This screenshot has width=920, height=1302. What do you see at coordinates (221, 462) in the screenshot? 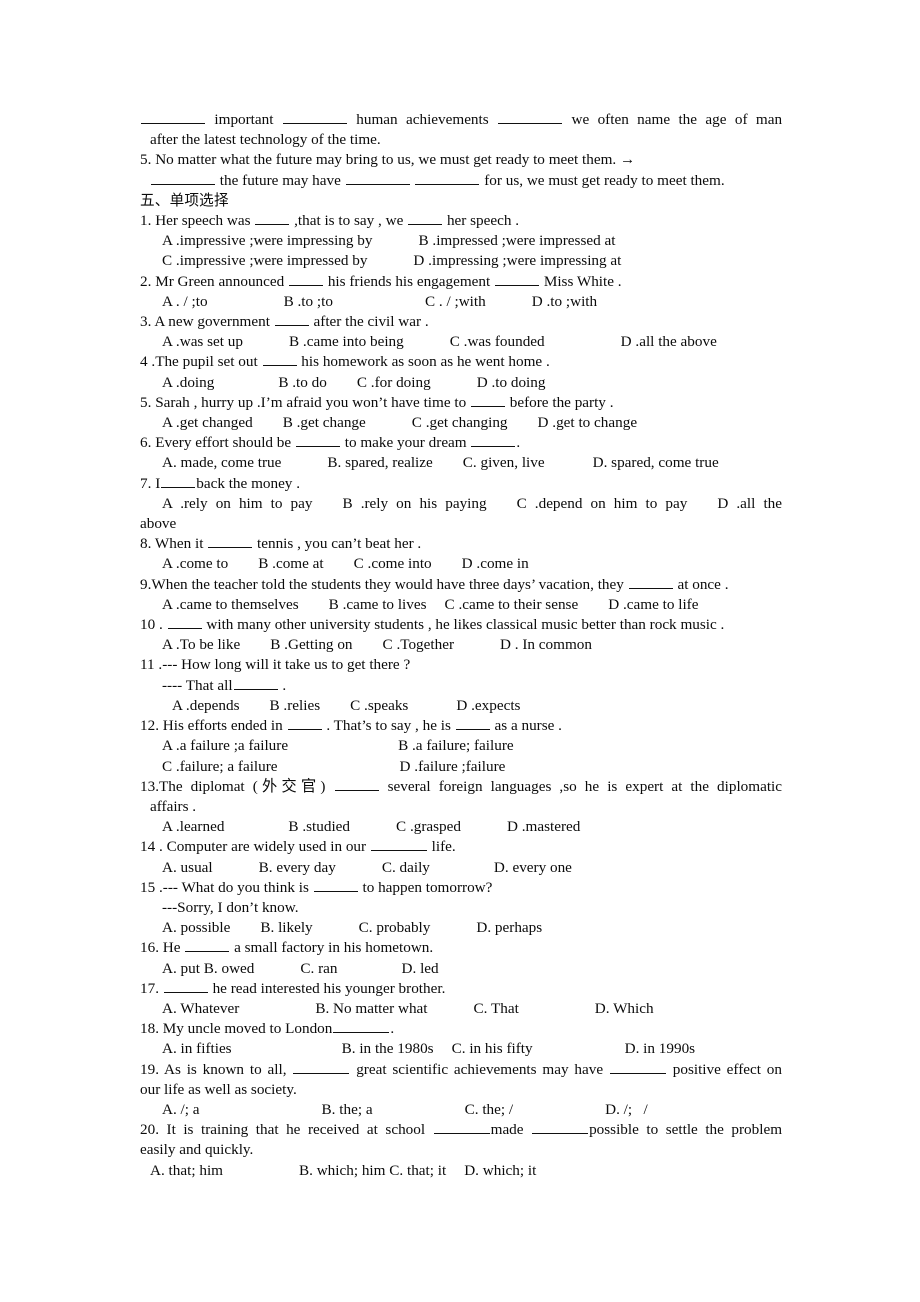
I see `option-a: A. made, come true` at bounding box center [221, 462].